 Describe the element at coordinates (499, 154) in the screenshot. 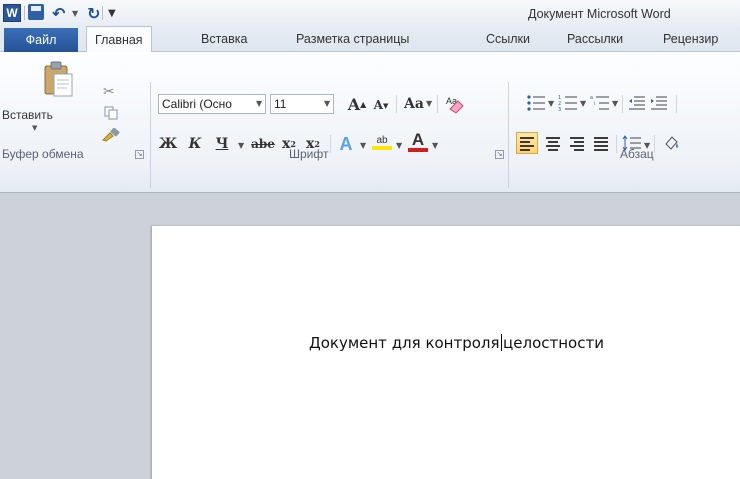

I see `font-dialog-launcher: ↘` at that location.